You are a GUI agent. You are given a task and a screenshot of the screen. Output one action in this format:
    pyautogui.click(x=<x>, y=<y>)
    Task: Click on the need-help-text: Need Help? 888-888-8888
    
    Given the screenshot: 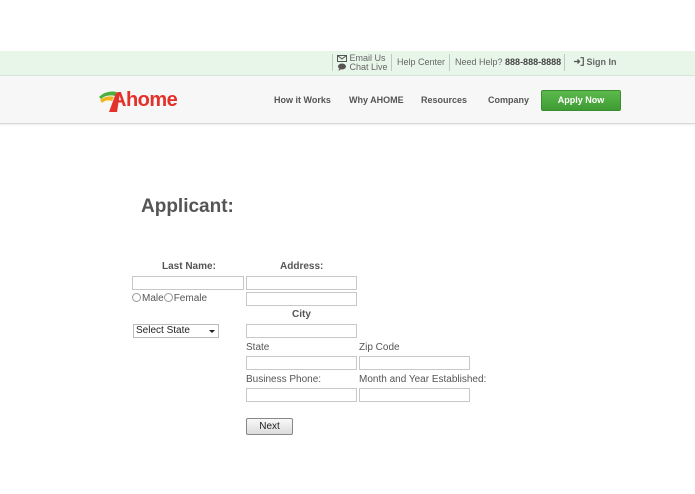 What is the action you would take?
    pyautogui.click(x=508, y=62)
    